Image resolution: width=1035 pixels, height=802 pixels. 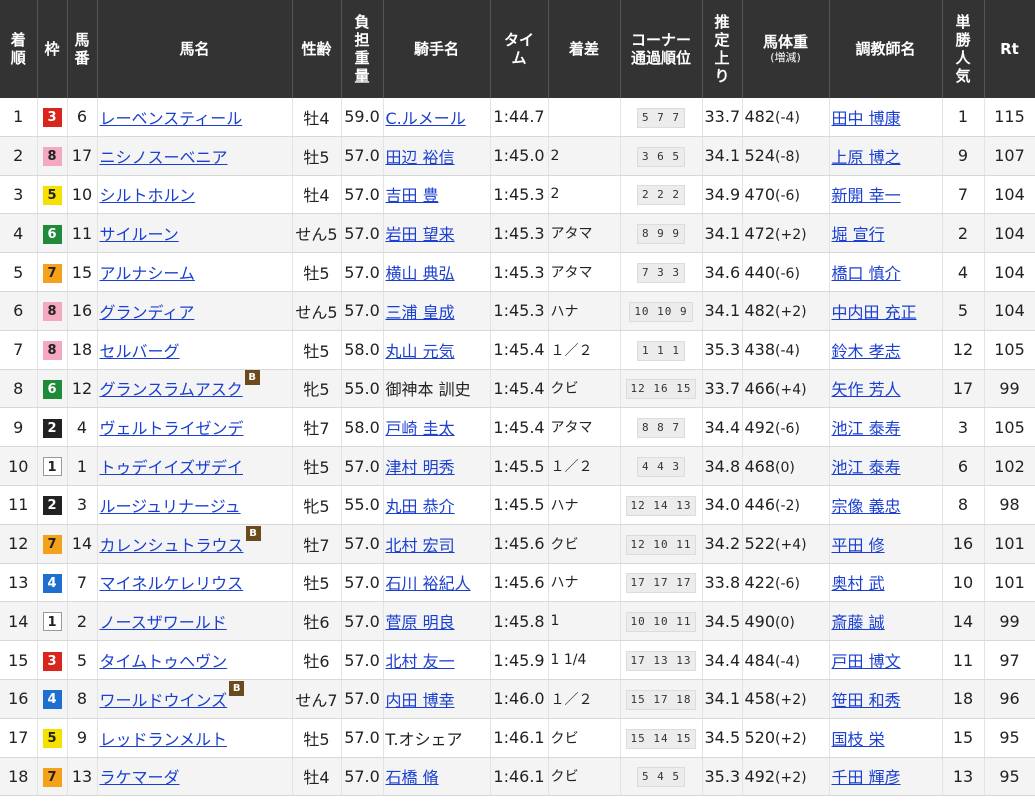 What do you see at coordinates (420, 700) in the screenshot?
I see `jockey-link: 内田 博幸` at bounding box center [420, 700].